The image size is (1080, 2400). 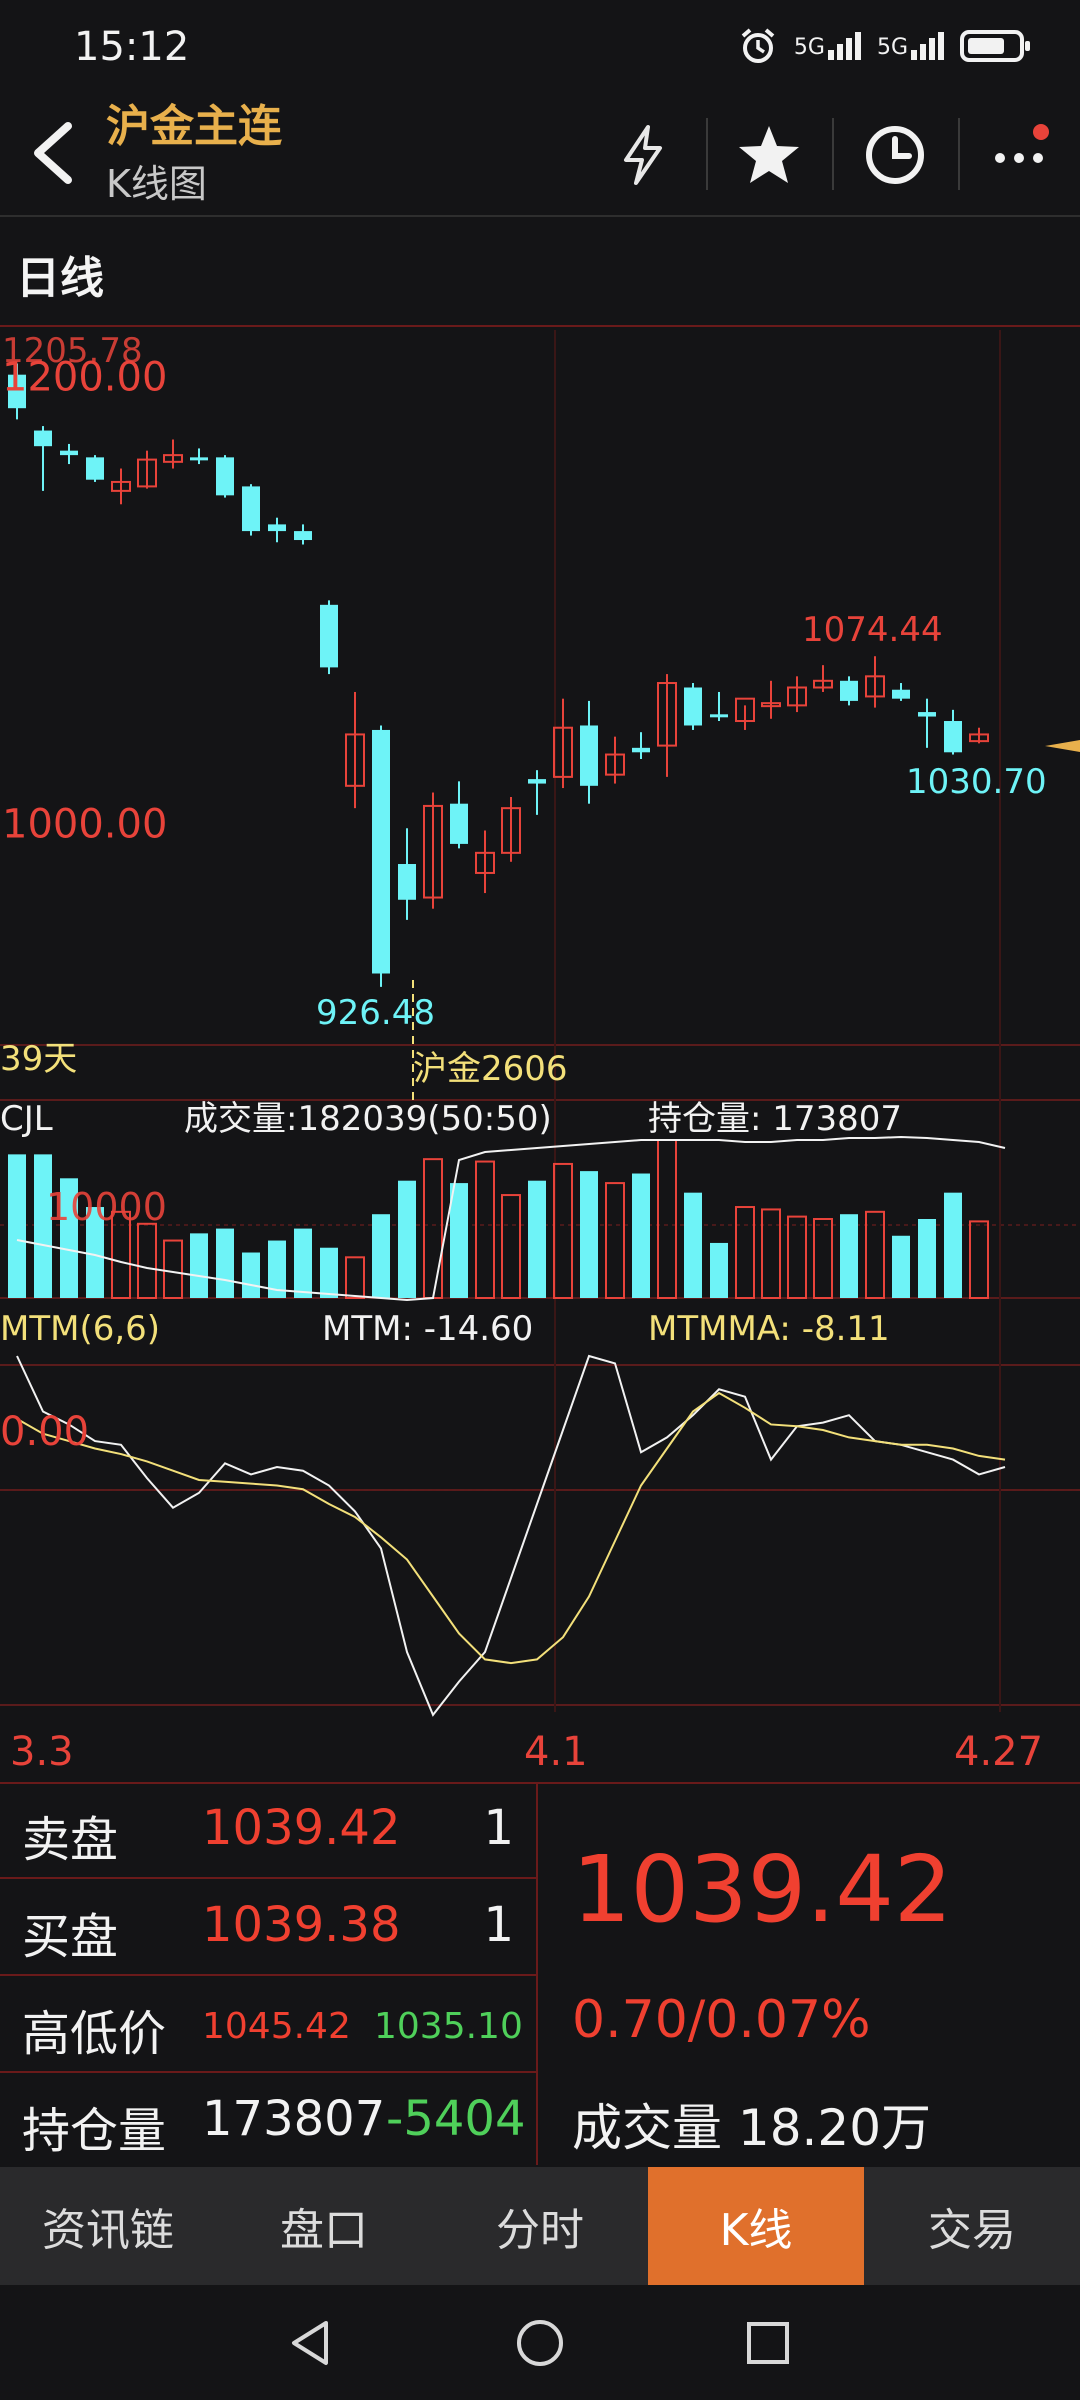 What do you see at coordinates (537, 1973) in the screenshot?
I see `quote-divider` at bounding box center [537, 1973].